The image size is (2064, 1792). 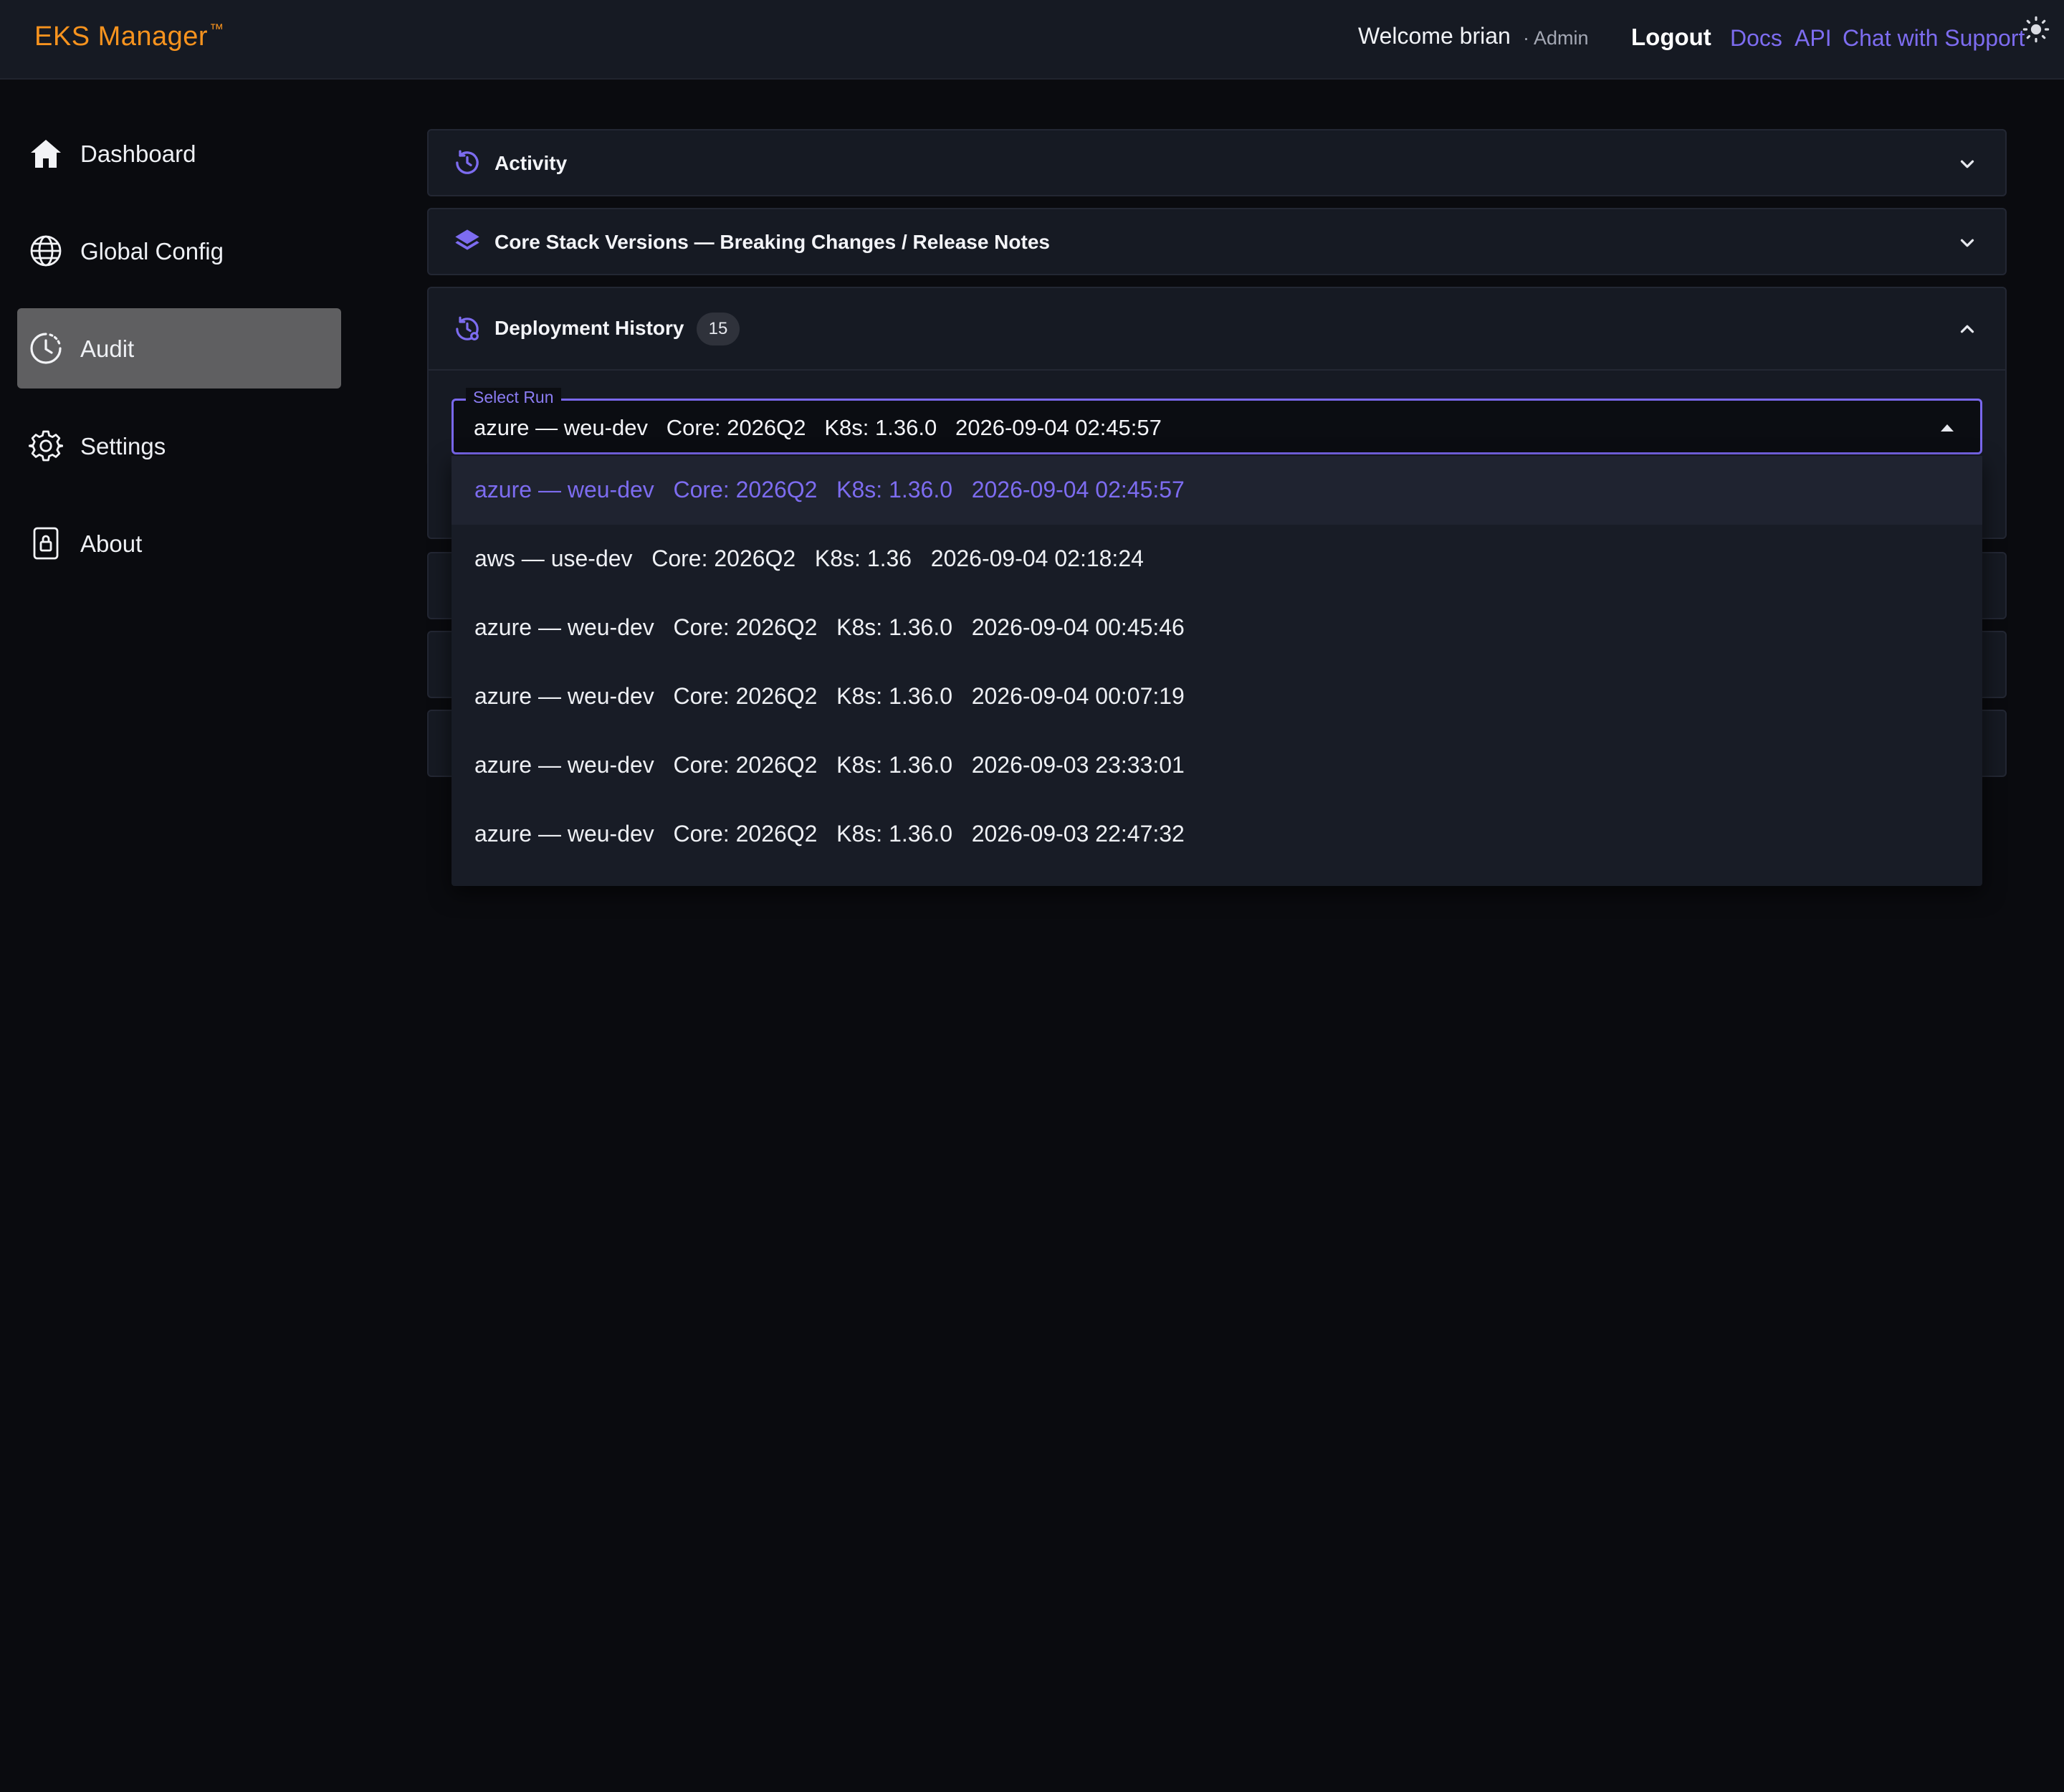 What do you see at coordinates (718, 329) in the screenshot?
I see `deployment-count-badge: 15` at bounding box center [718, 329].